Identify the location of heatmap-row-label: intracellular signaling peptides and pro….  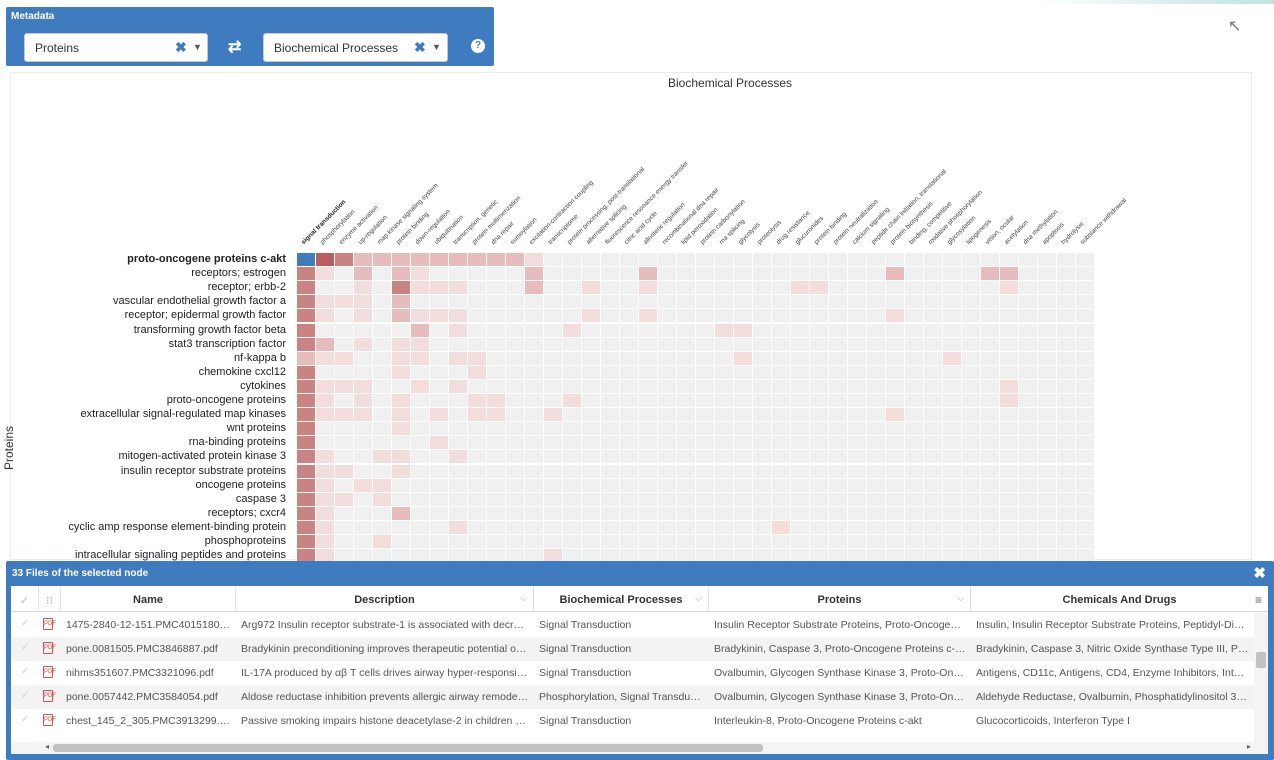
(143, 555).